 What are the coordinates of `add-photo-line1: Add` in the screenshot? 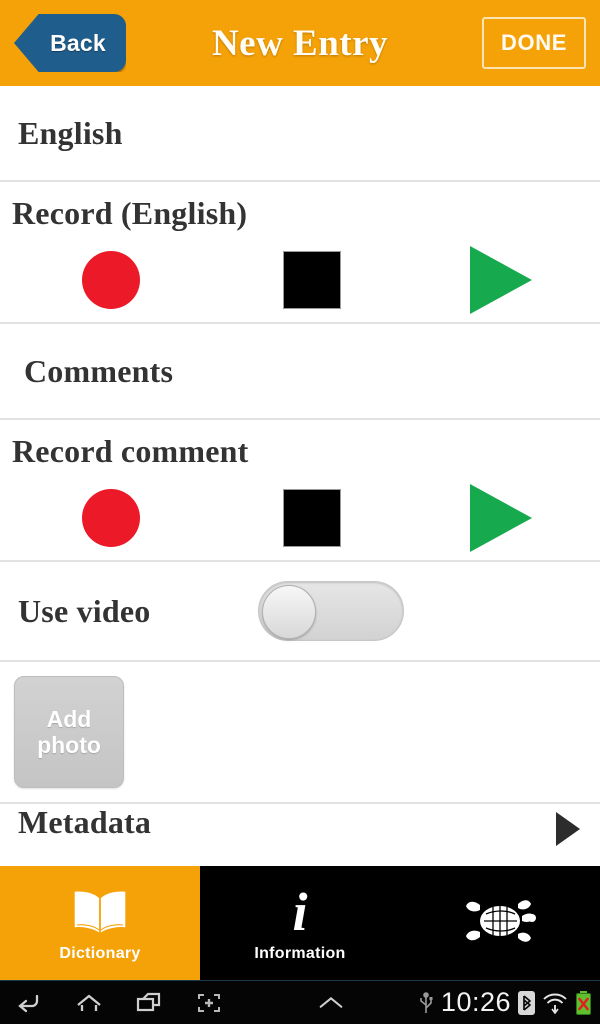 It's located at (69, 718).